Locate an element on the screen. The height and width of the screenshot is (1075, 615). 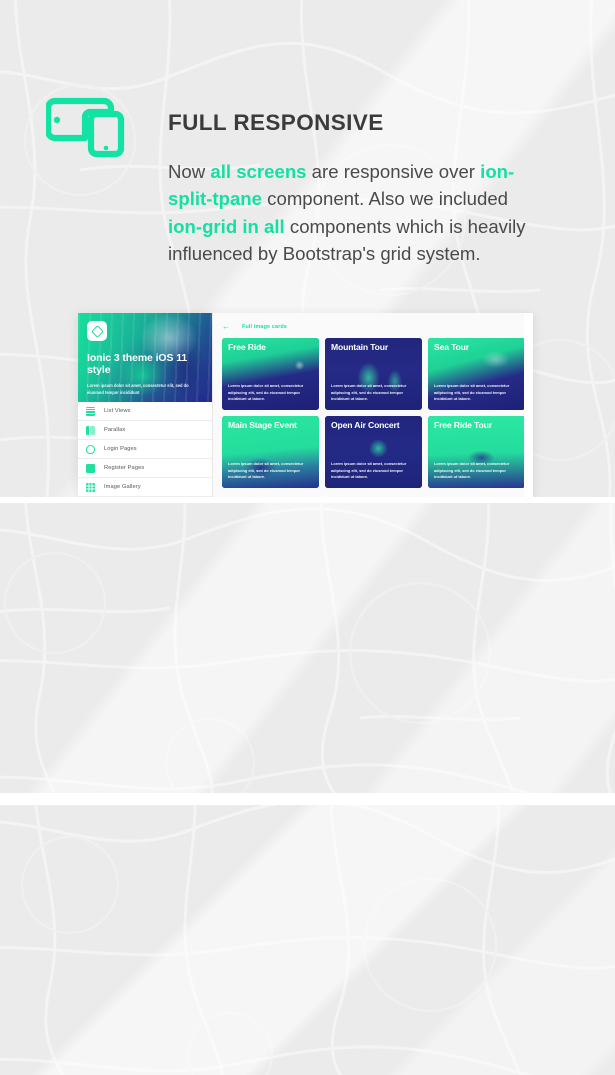
mockup-menu-item-label: Register Pages is located at coordinates (124, 468).